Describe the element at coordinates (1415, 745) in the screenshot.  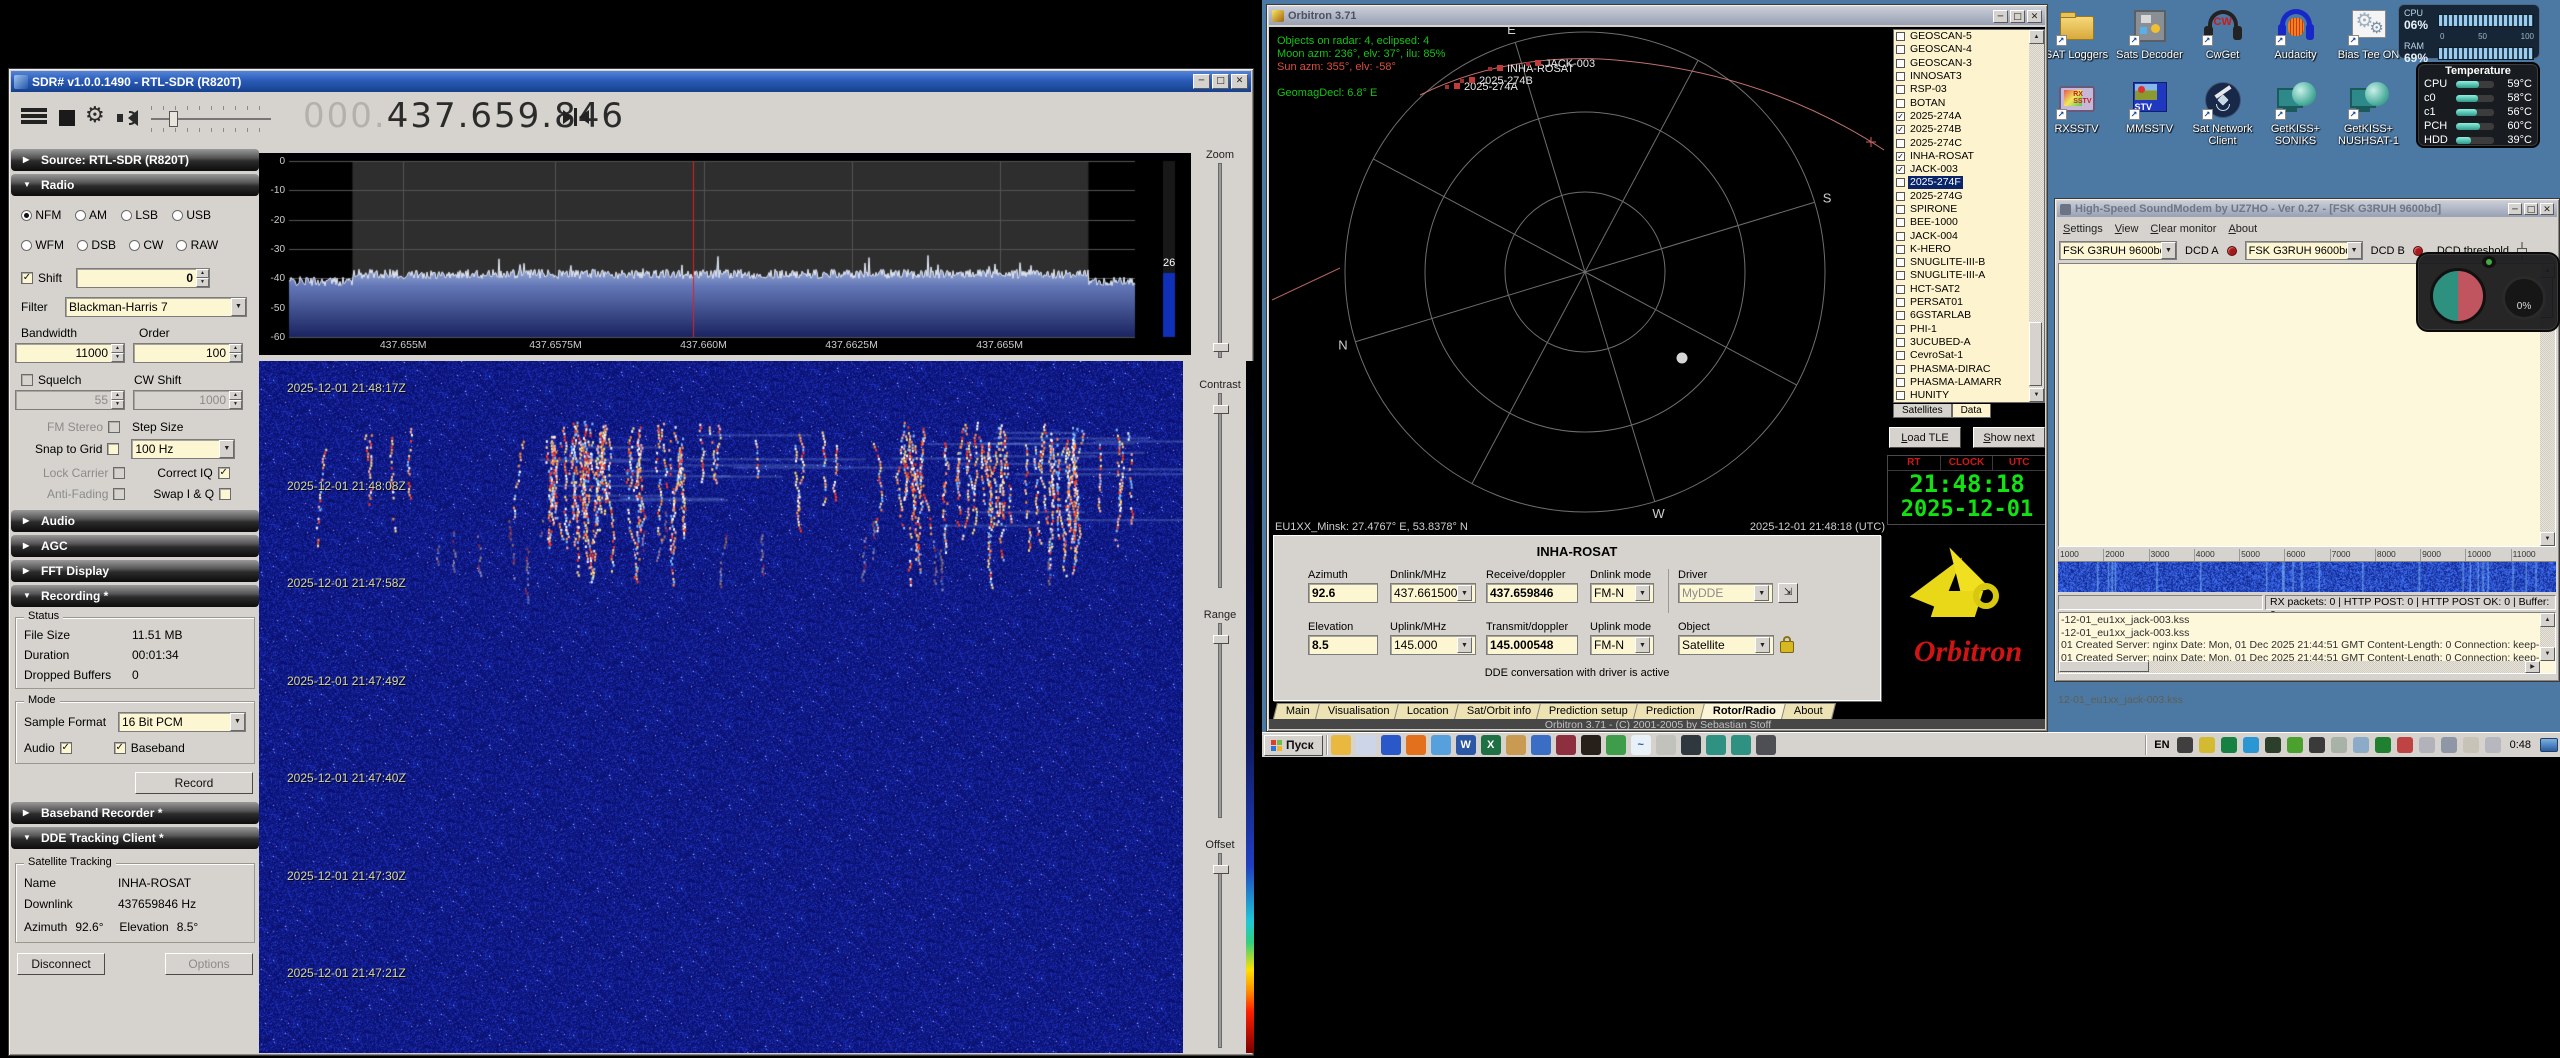
I see `firefox-icon` at that location.